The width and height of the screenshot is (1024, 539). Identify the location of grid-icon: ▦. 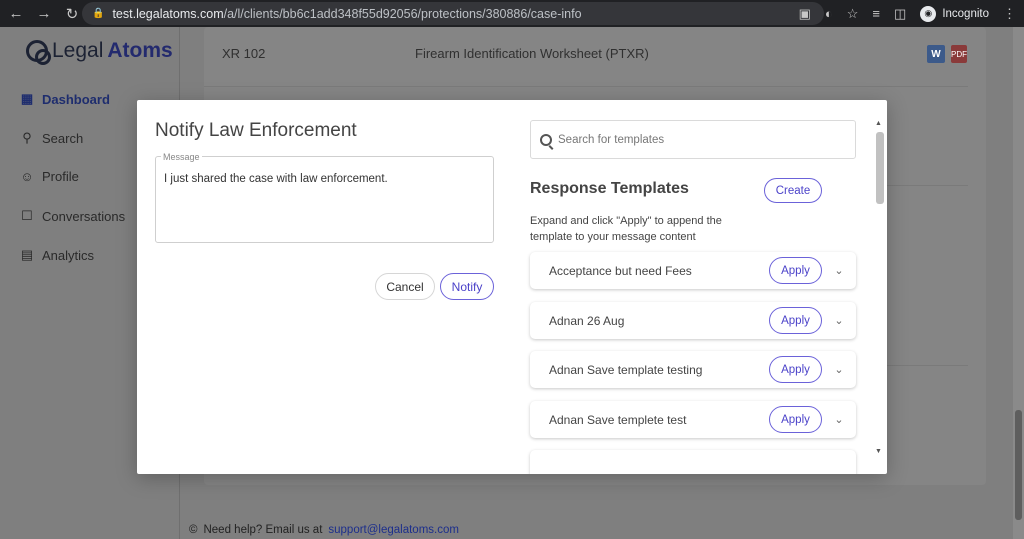
(27, 98).